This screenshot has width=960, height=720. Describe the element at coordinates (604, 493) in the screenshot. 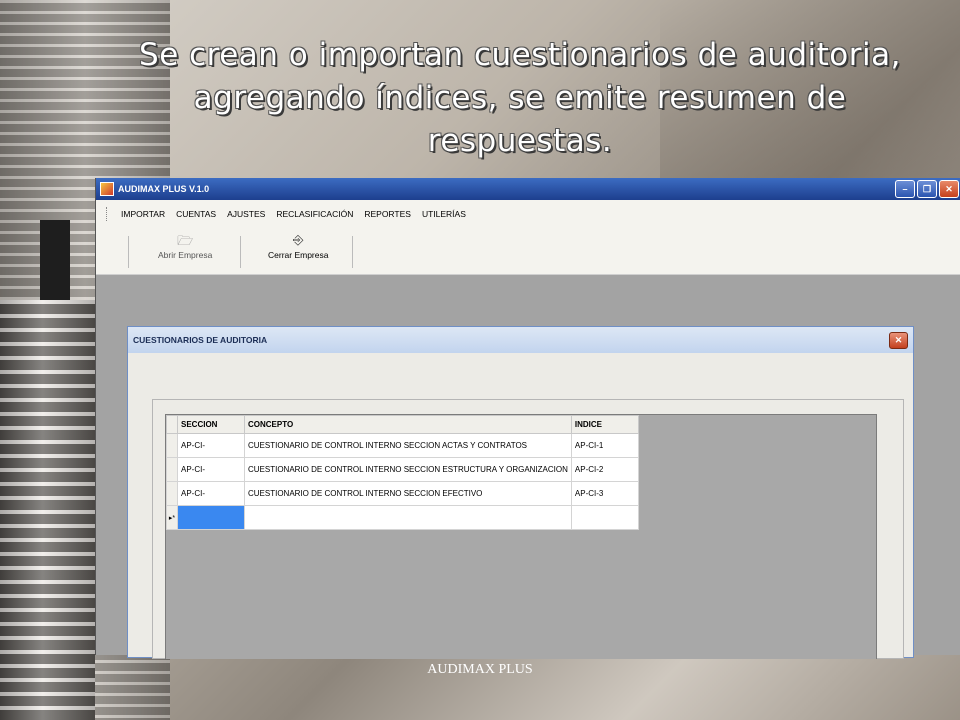

I see `cell-indice: AP-CI-3` at that location.